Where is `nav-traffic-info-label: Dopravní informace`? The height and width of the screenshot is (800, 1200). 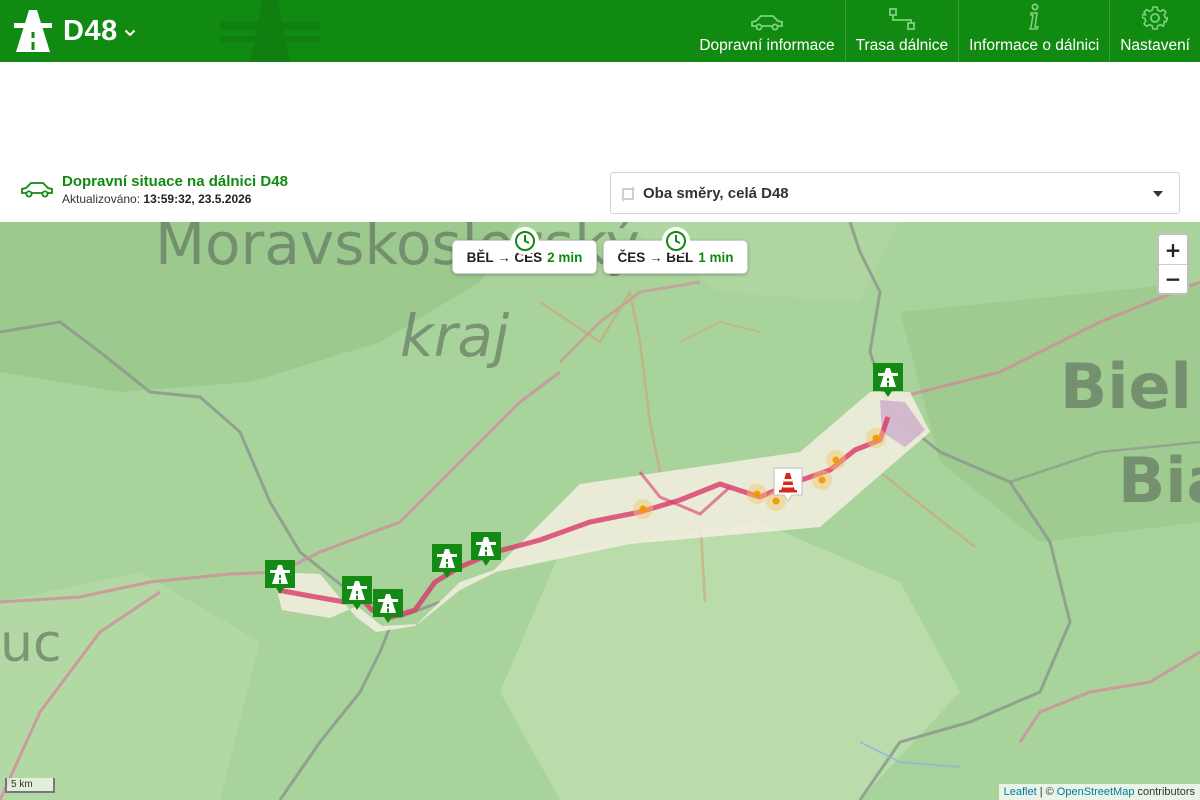
nav-traffic-info-label: Dopravní informace is located at coordinates (767, 45).